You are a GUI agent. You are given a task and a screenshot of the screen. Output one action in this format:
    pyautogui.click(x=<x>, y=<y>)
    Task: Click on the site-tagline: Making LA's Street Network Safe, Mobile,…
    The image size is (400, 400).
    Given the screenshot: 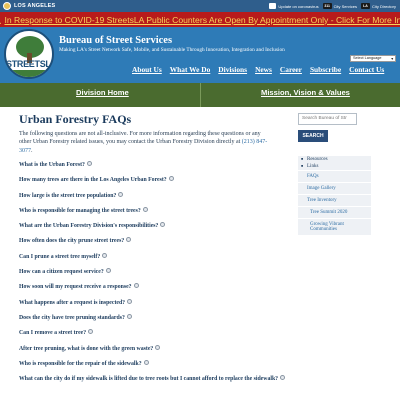 What is the action you would take?
    pyautogui.click(x=172, y=50)
    